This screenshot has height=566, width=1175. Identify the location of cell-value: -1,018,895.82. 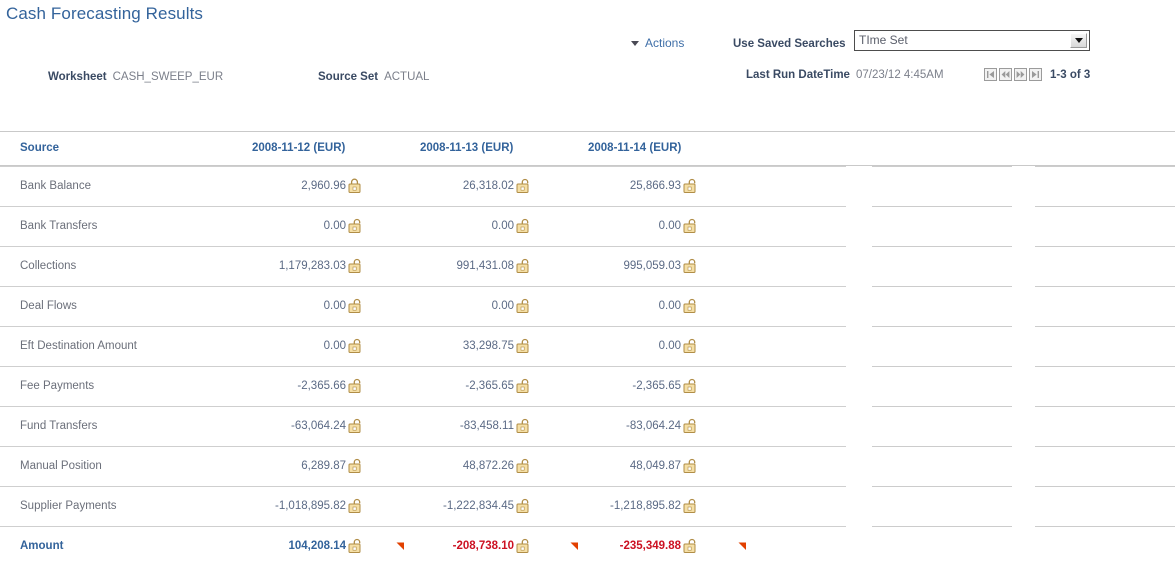
(310, 506).